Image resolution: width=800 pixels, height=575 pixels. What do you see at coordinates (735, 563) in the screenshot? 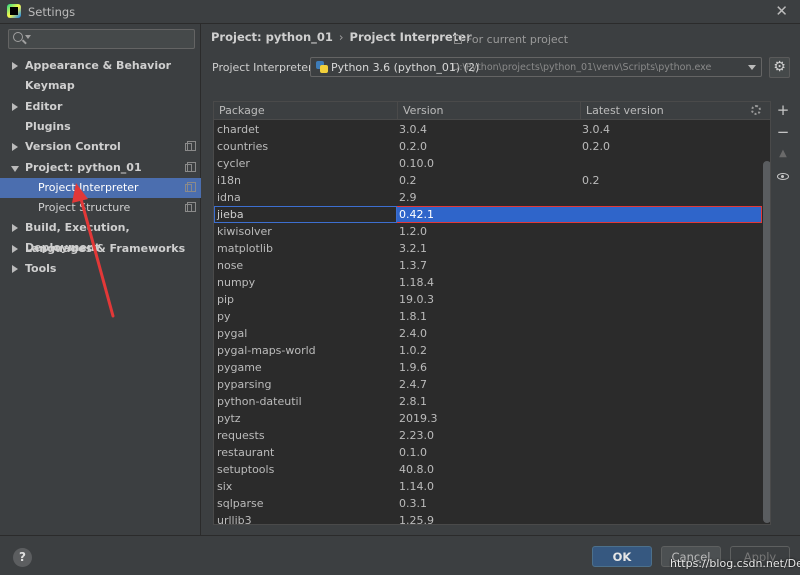
I see `watermark: https://blog.csdn.net/Desiy` at bounding box center [735, 563].